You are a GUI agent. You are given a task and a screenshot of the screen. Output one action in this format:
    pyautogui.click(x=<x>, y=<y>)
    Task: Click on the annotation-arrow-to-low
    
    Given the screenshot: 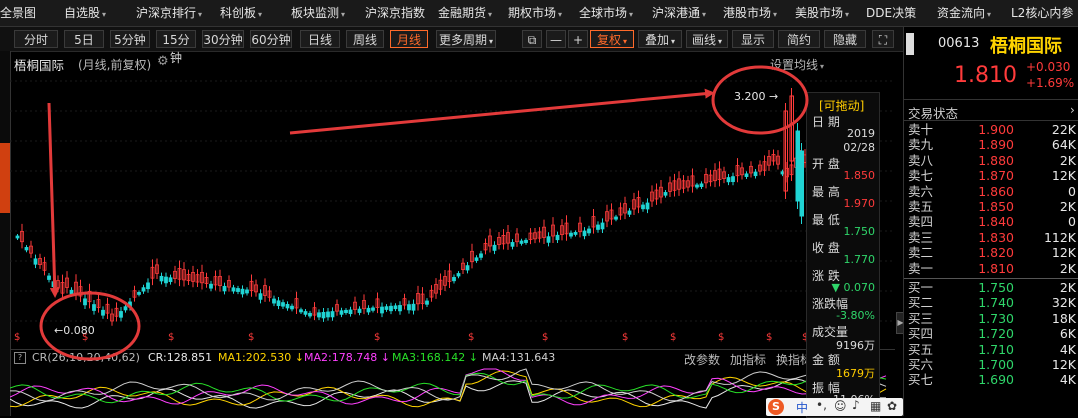 What is the action you would take?
    pyautogui.click(x=53, y=200)
    